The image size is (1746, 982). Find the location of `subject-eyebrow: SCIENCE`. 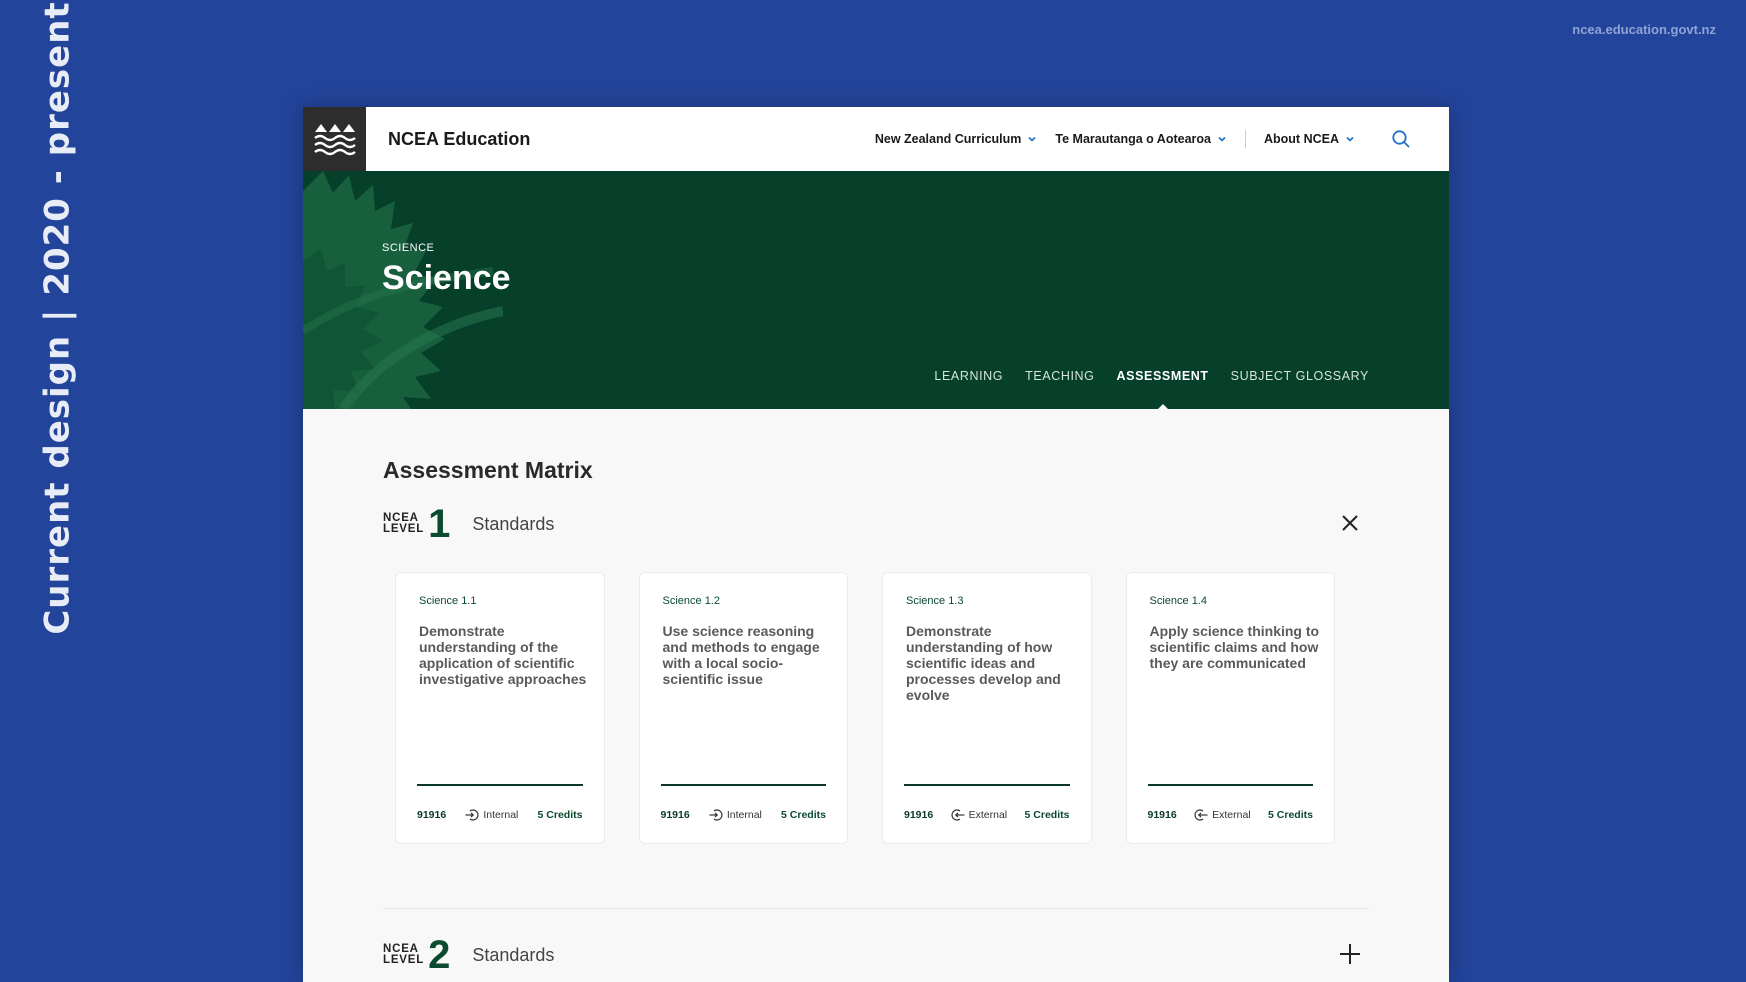

subject-eyebrow: SCIENCE is located at coordinates (408, 248).